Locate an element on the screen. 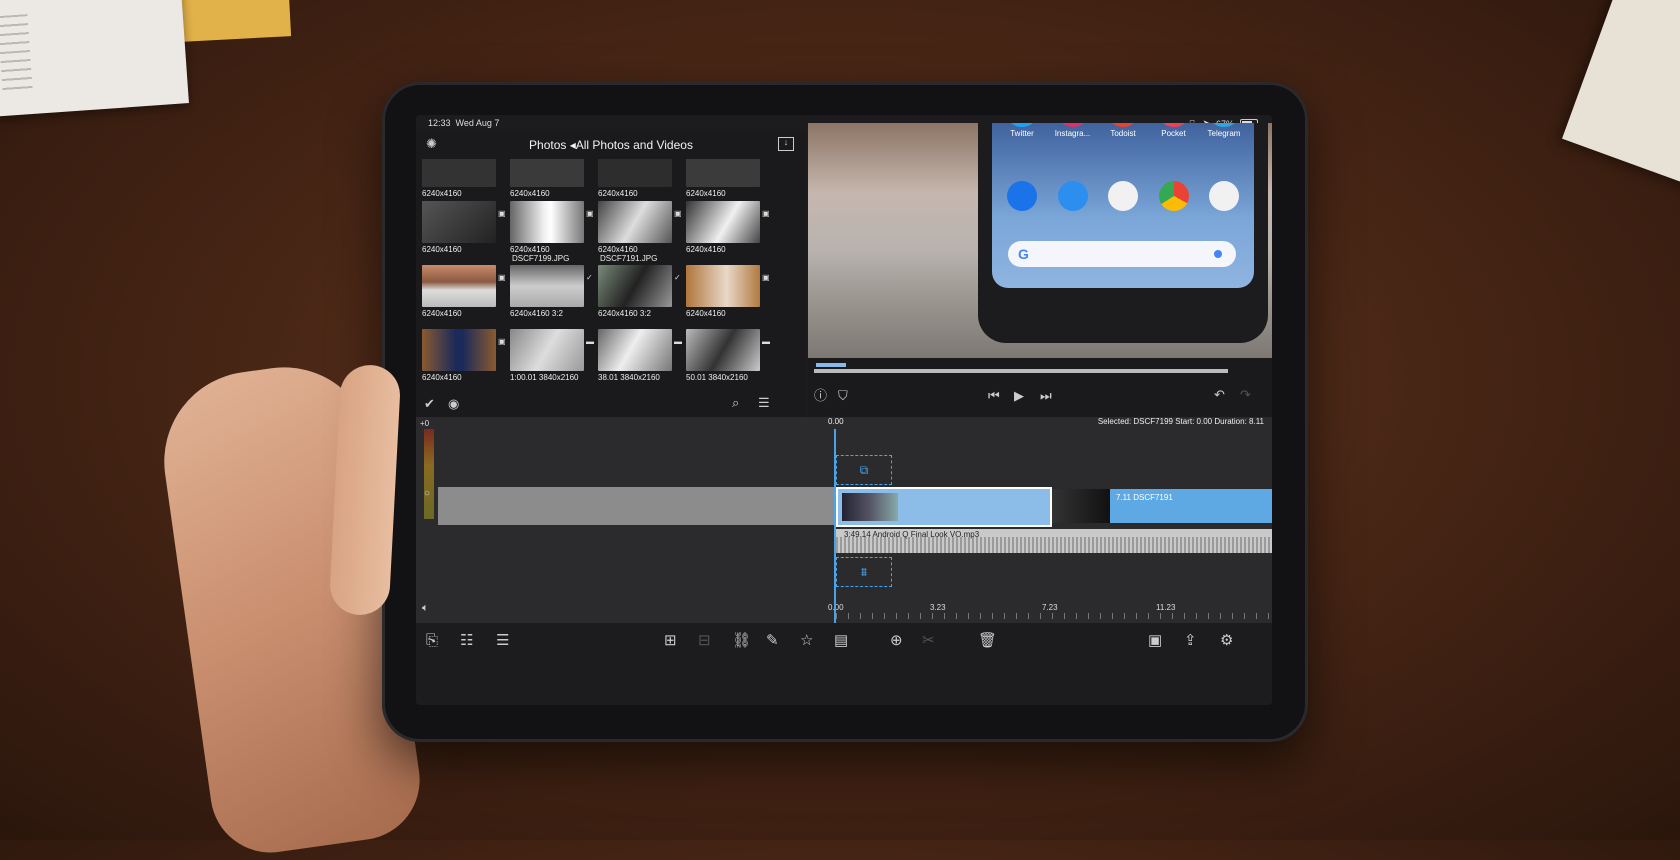  media-cell: DSCF7199.JPG ✓ 6240x4160 3:2 is located at coordinates (552, 286).